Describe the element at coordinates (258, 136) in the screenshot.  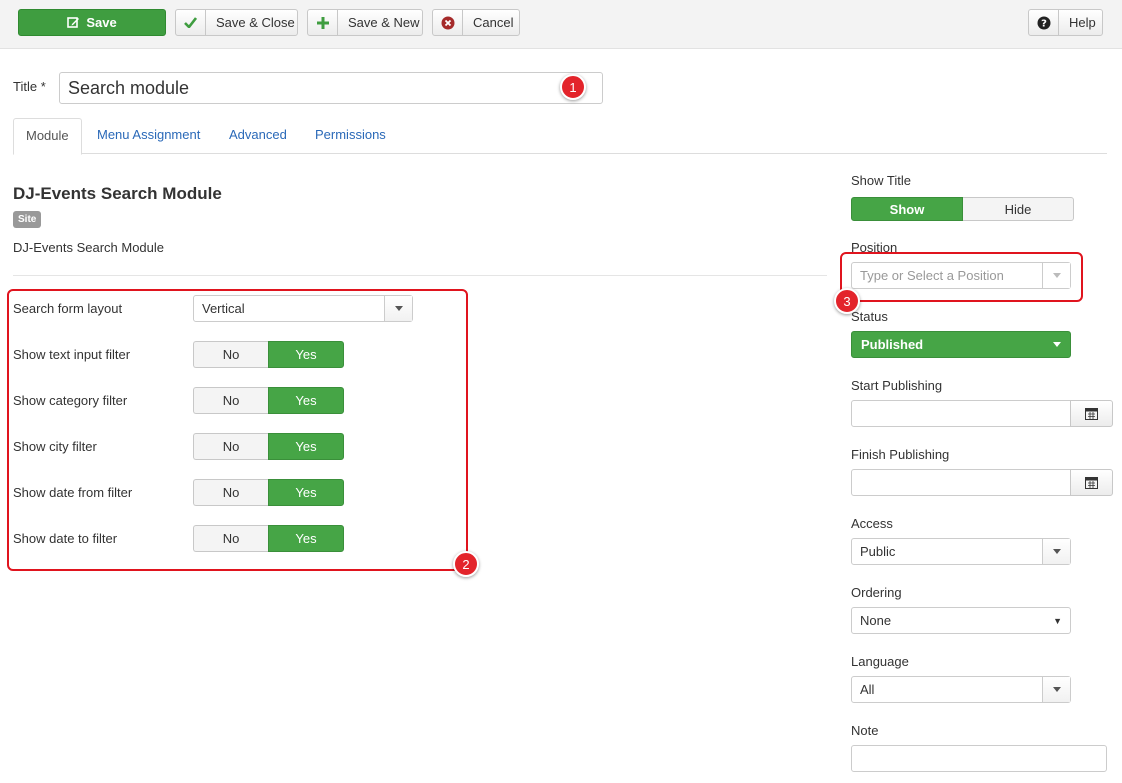
I see `tab-advanced: Advanced` at that location.